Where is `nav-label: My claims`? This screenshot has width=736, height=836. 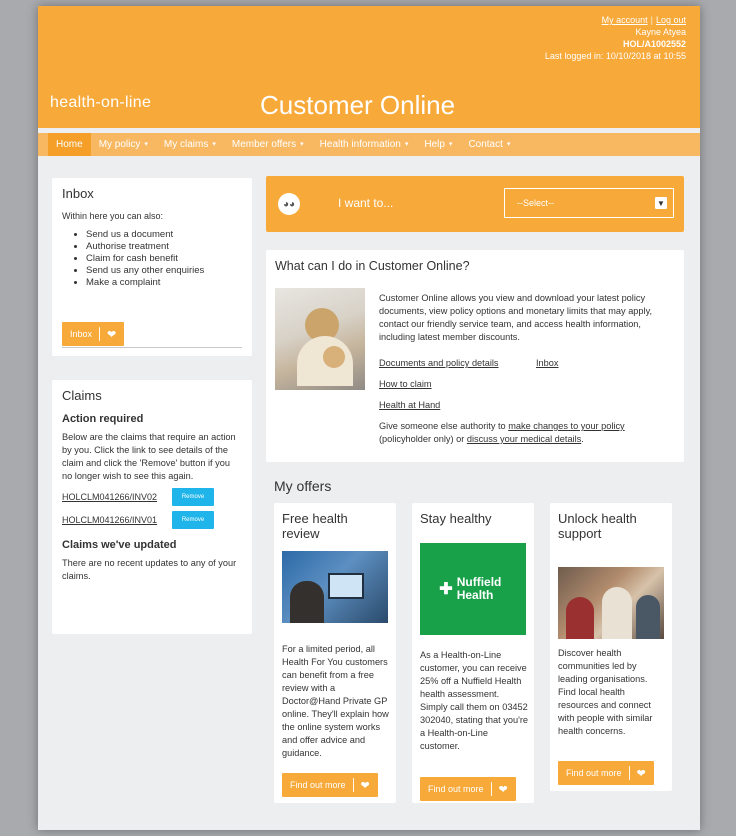
nav-label: My claims is located at coordinates (186, 144).